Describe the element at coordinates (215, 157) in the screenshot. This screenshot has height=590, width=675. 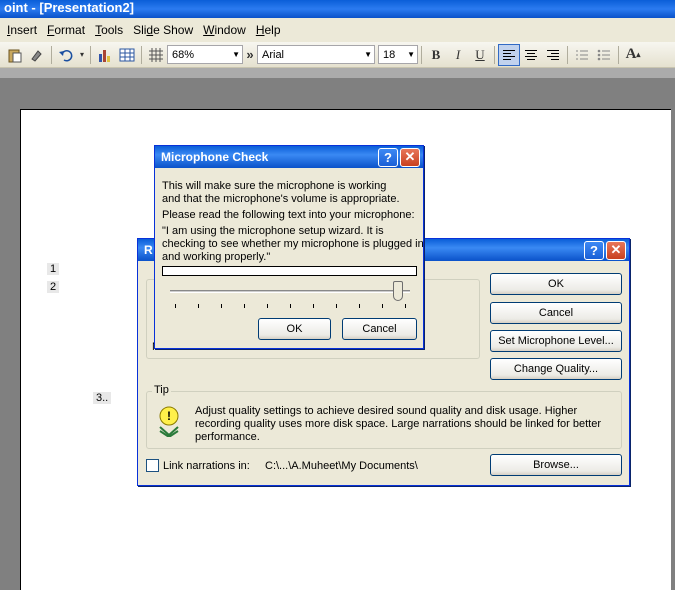
I see `dialog-title: Microphone Check` at that location.